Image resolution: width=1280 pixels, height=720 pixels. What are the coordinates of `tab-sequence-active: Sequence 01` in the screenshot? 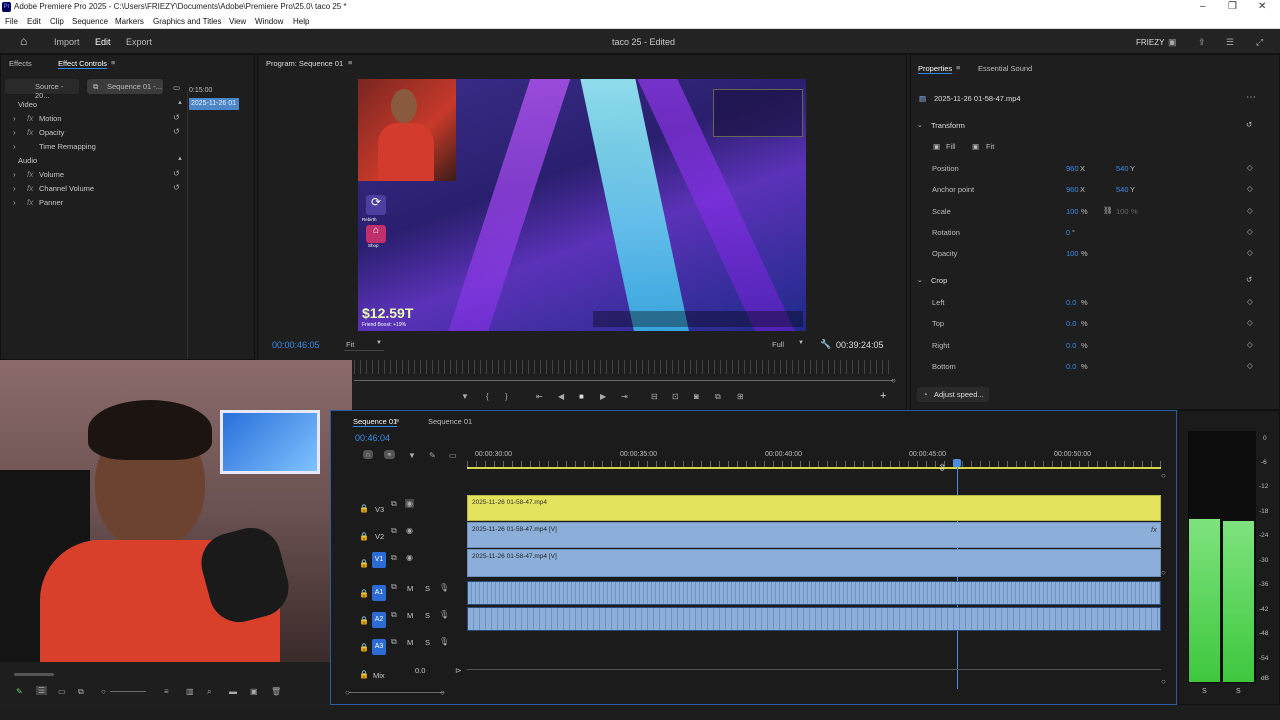 It's located at (375, 422).